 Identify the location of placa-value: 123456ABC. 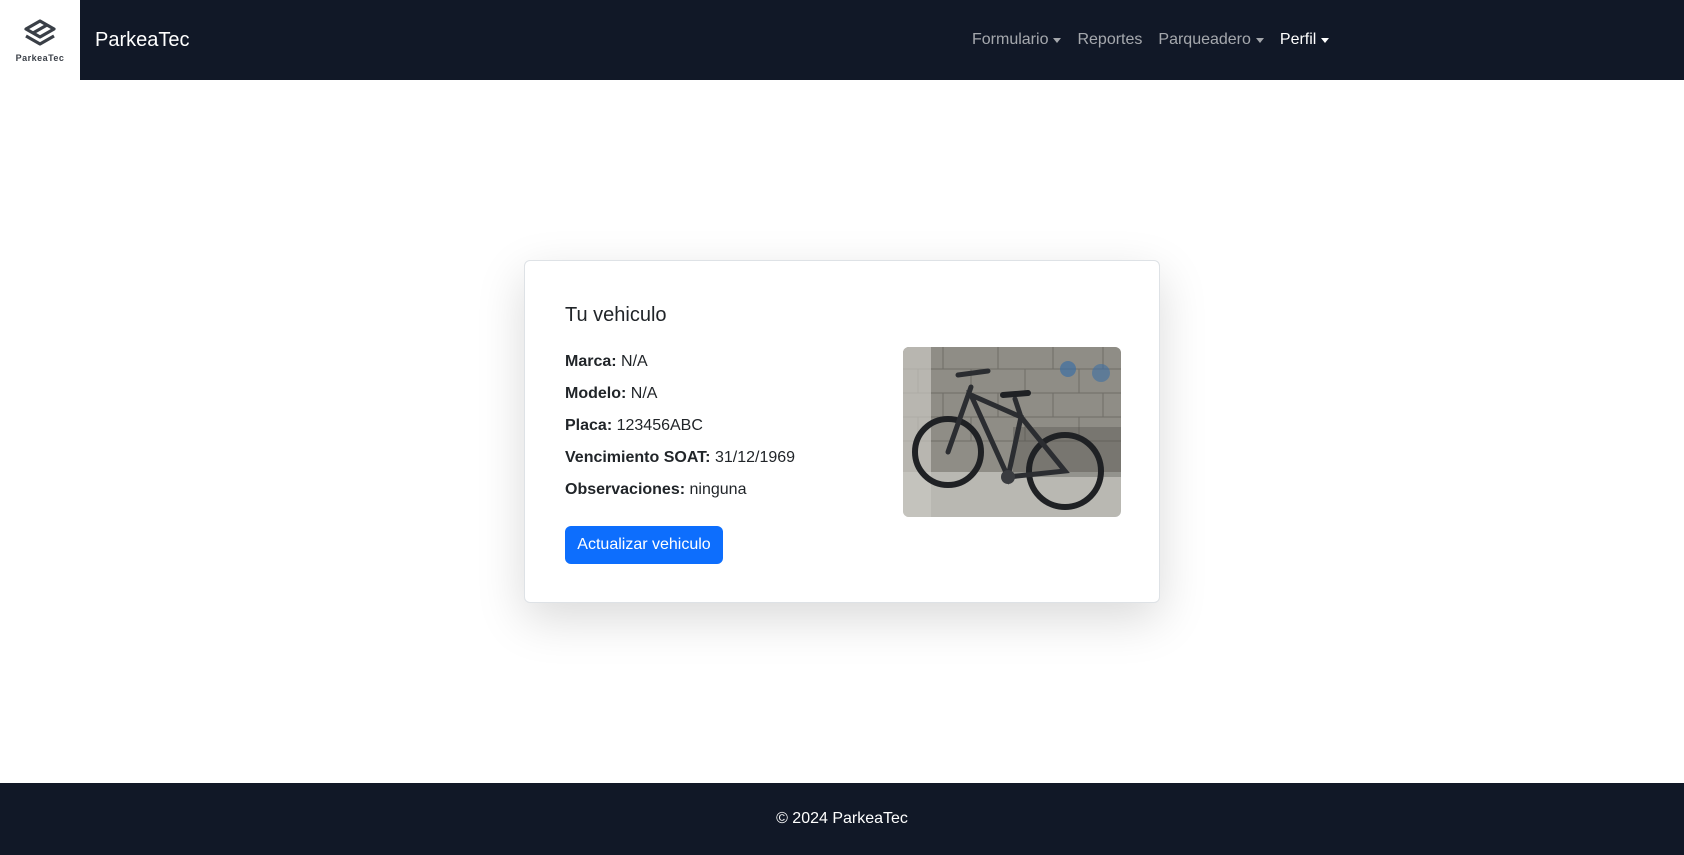
(659, 425).